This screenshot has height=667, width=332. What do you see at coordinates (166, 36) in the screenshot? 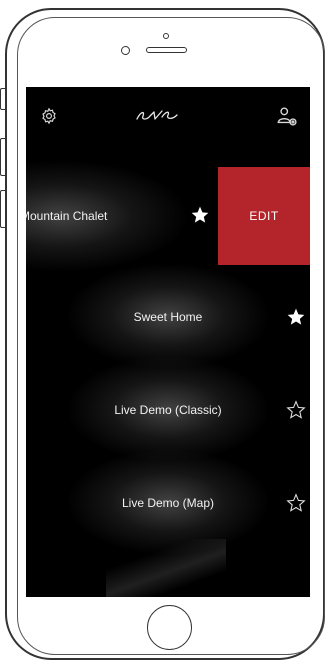
I see `camera` at bounding box center [166, 36].